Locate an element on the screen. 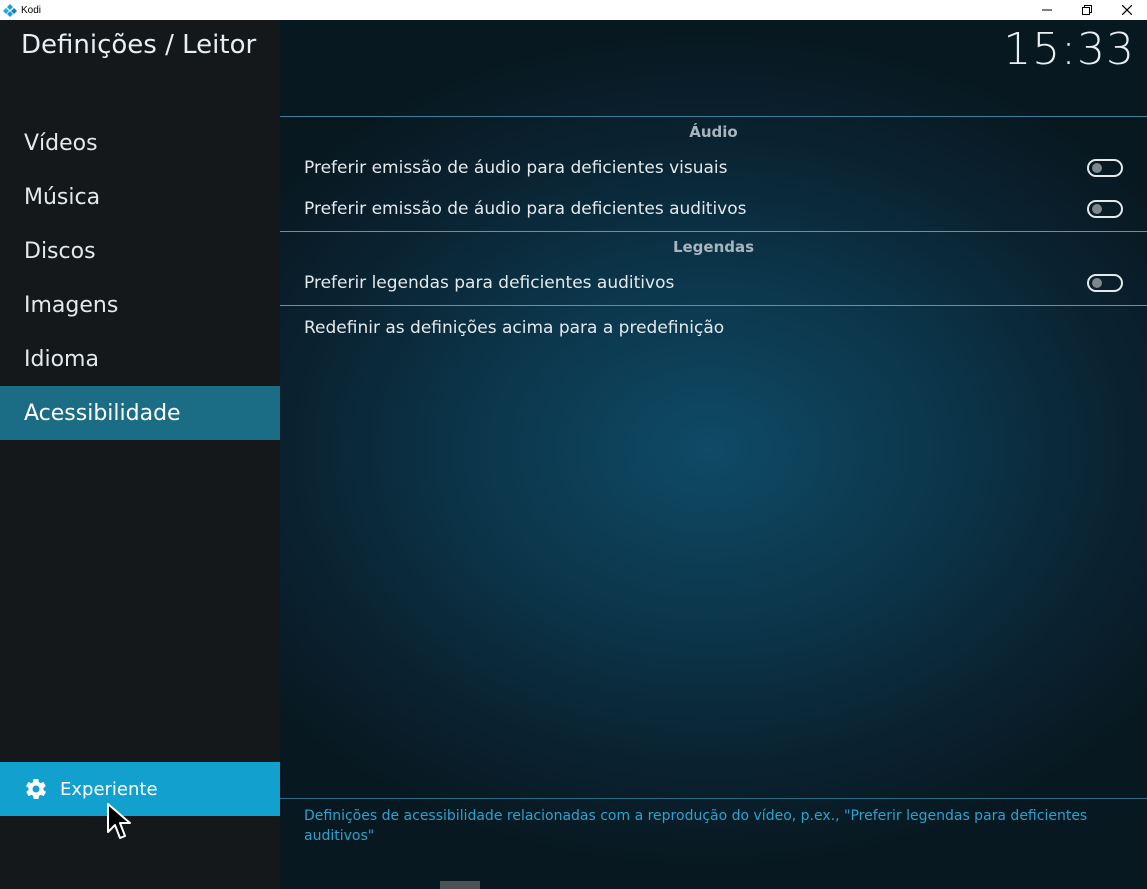 The width and height of the screenshot is (1147, 889). clock: 15:33 is located at coordinates (1069, 49).